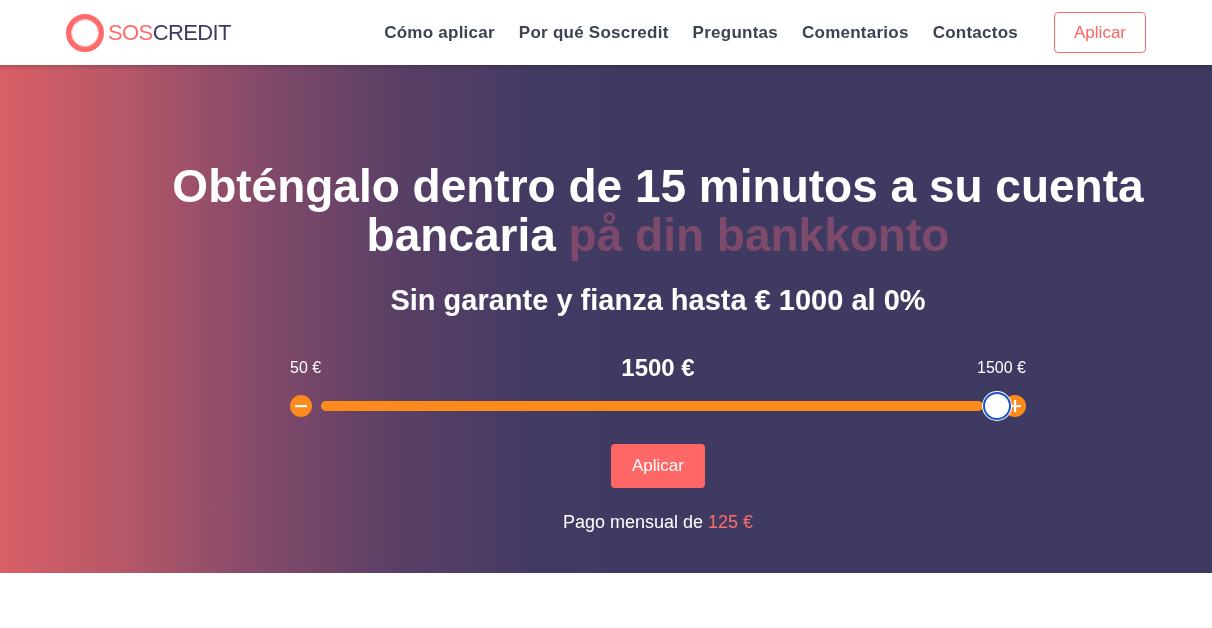 This screenshot has width=1212, height=628. What do you see at coordinates (85, 32) in the screenshot?
I see `ring-logo-icon` at bounding box center [85, 32].